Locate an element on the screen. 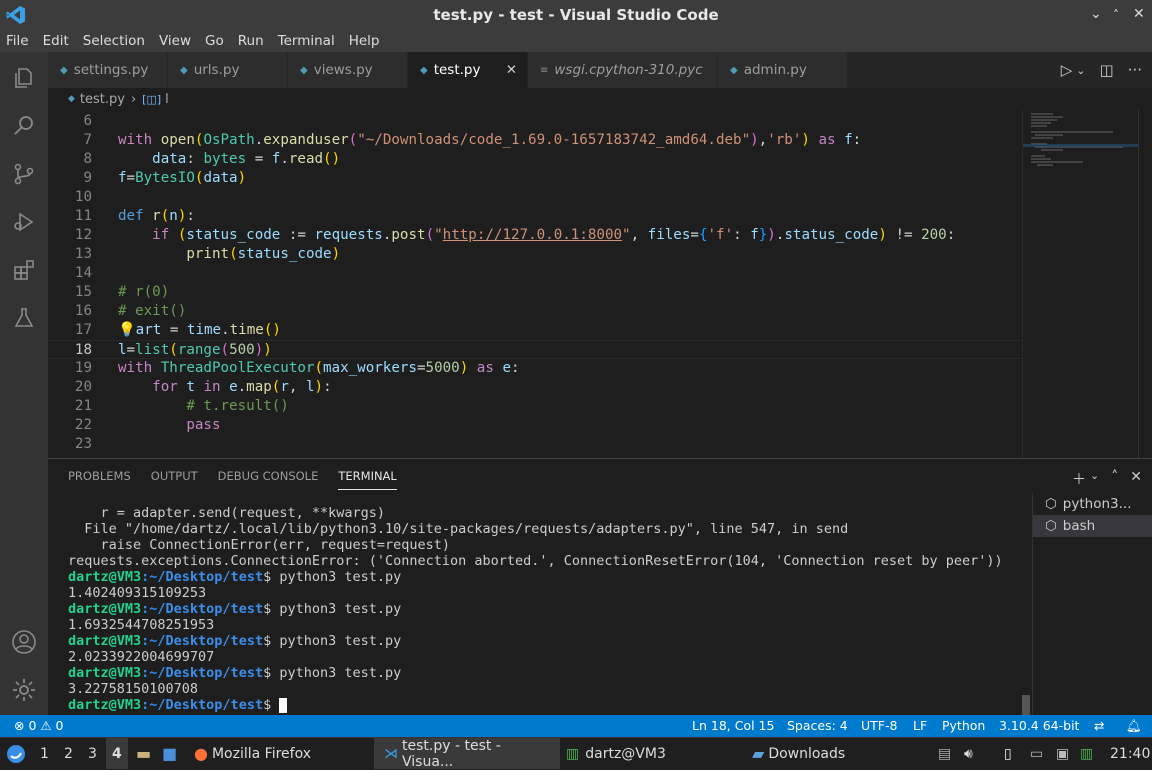  workspace-3: 3 is located at coordinates (92, 753).